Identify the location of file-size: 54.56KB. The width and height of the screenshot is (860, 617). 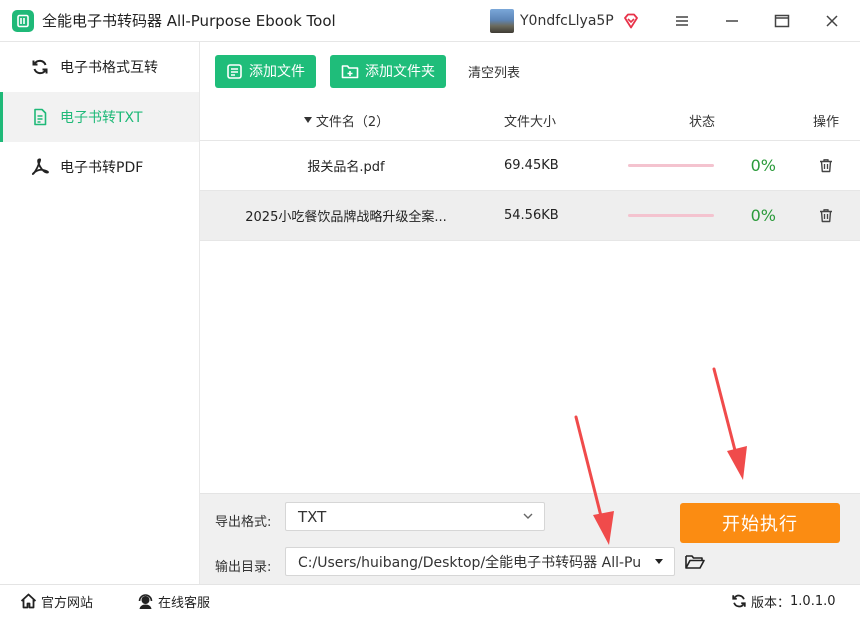
(531, 215).